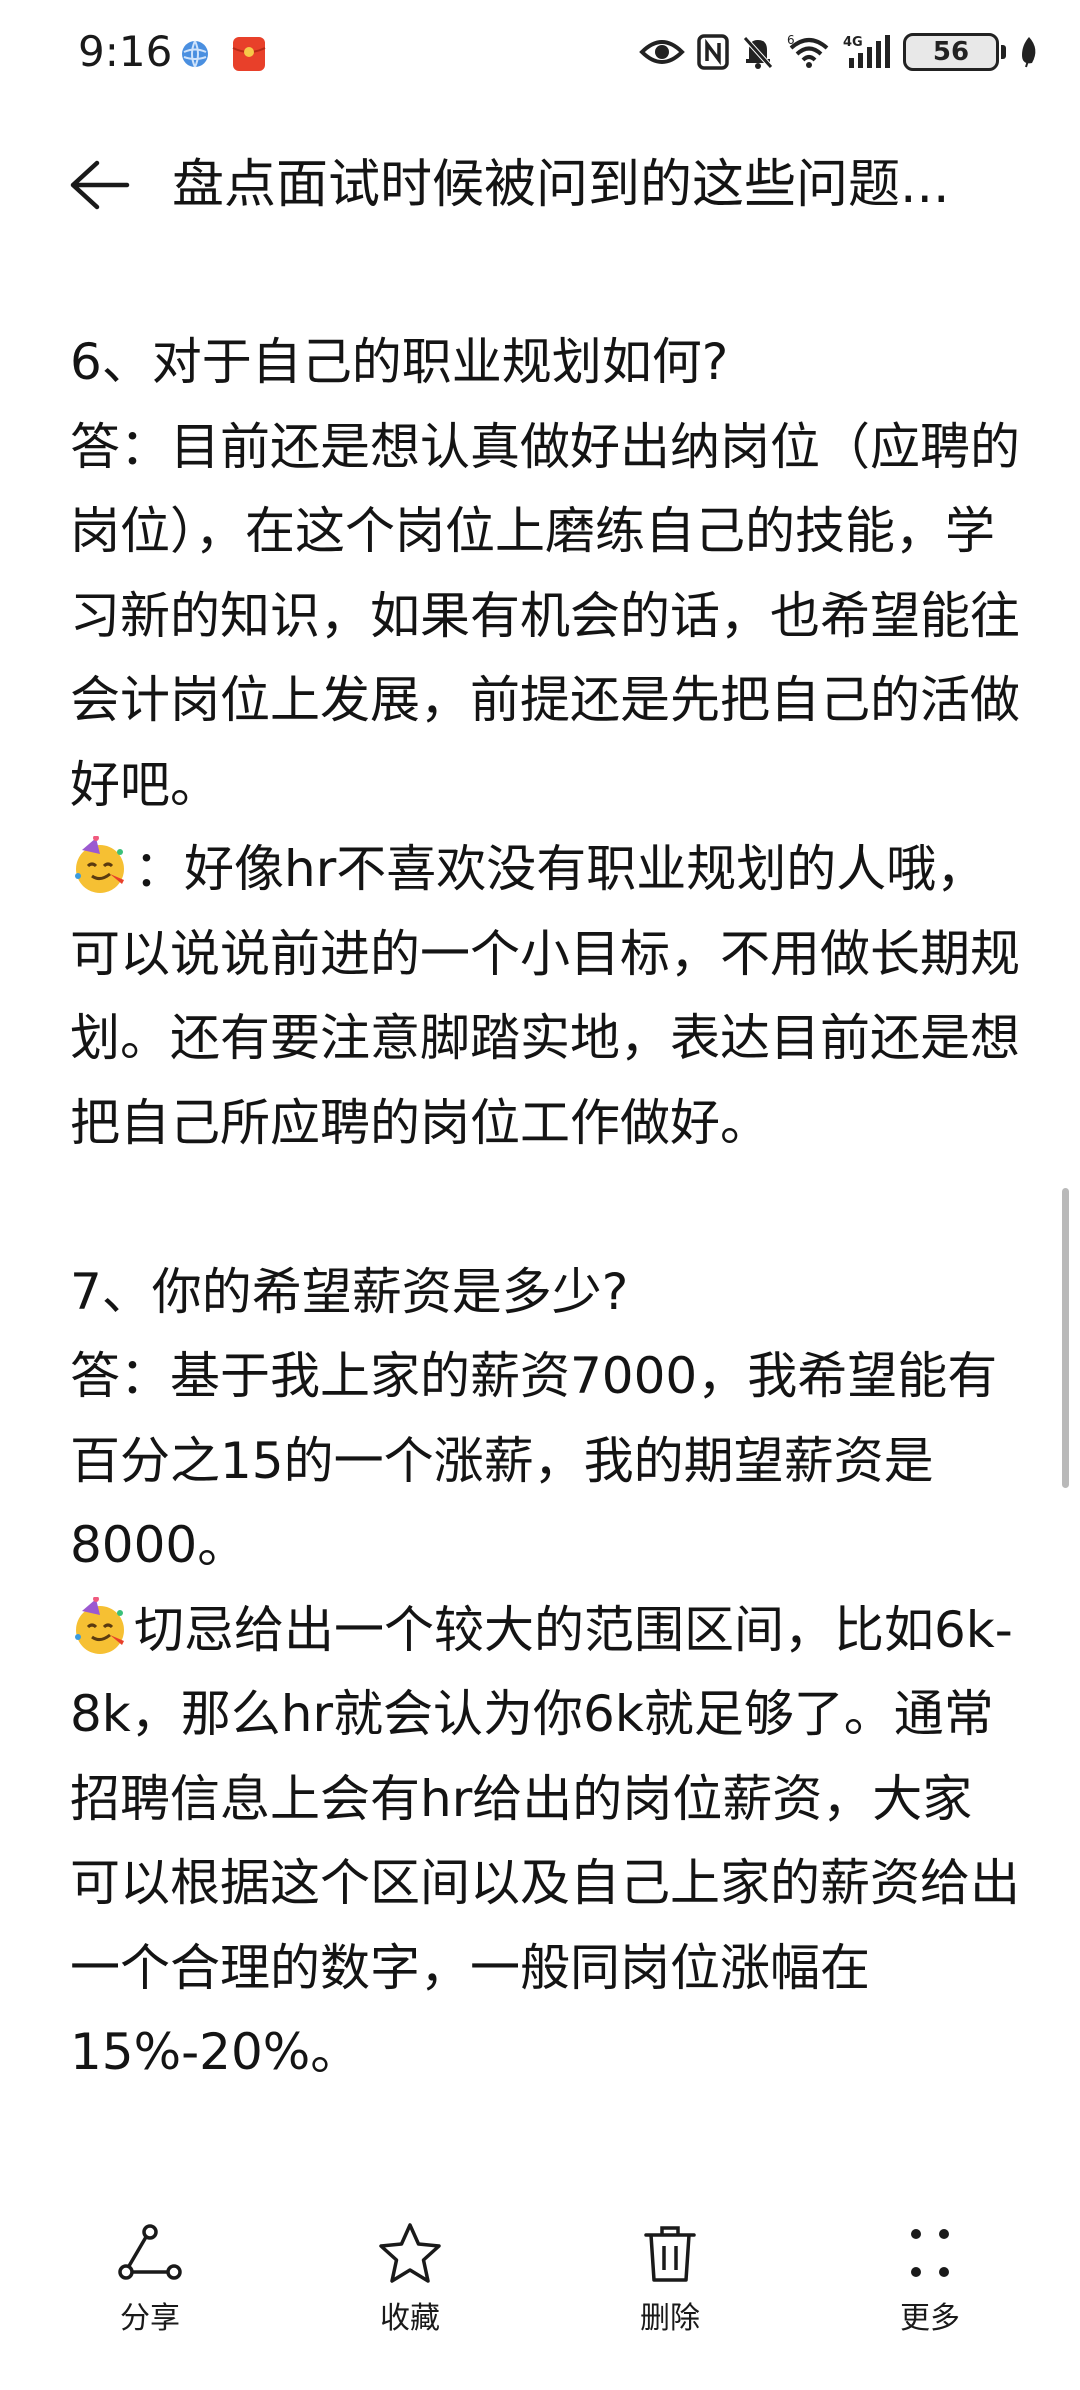 The image size is (1080, 2390). I want to click on bottom-toolbar: 分享 收藏 删除 更多, so click(540, 2295).